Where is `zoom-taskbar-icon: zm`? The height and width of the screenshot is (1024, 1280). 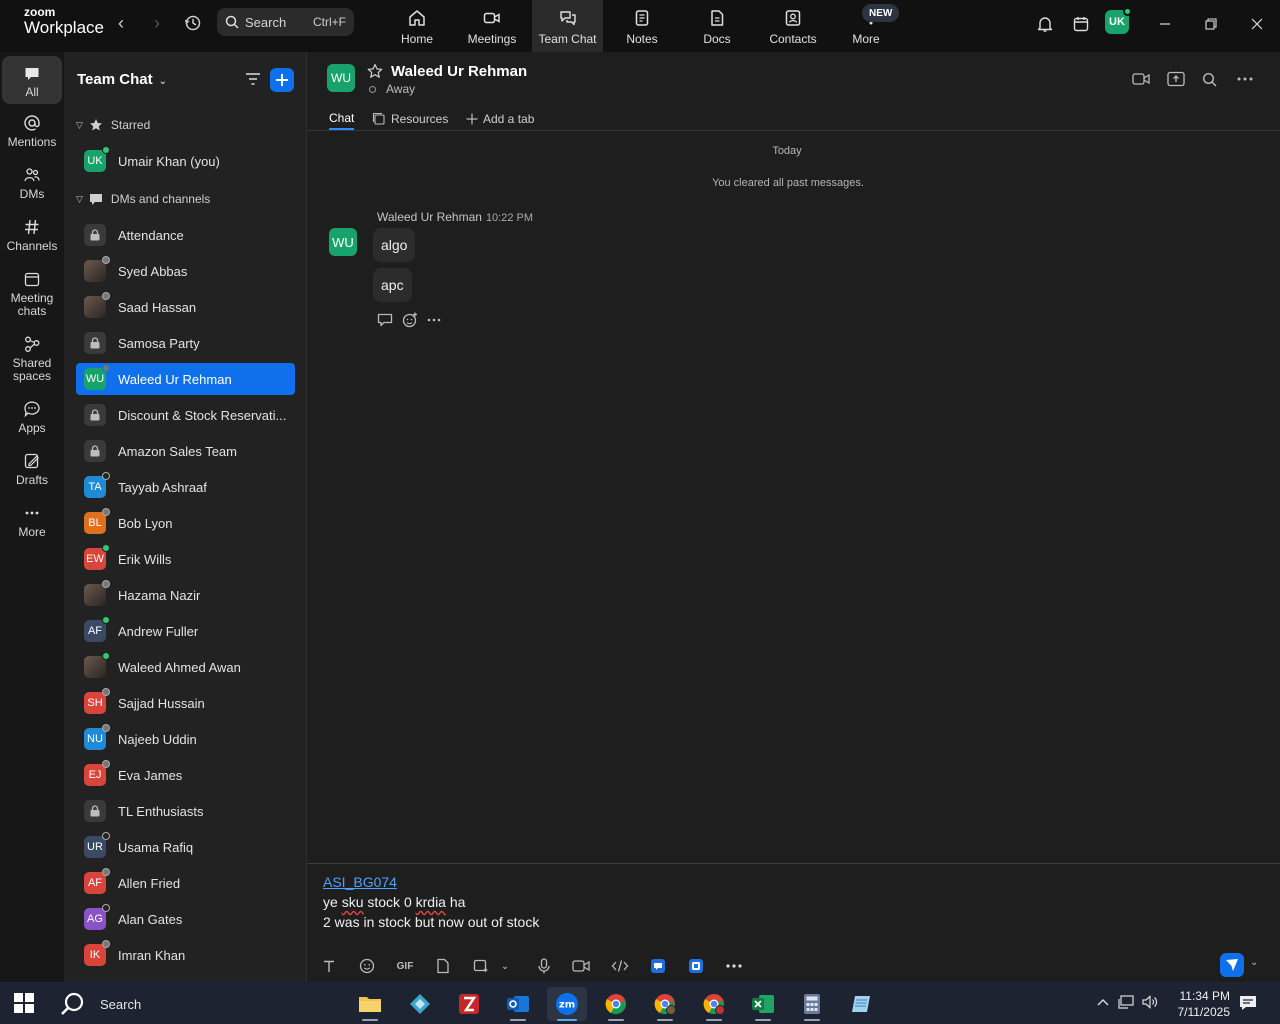
zoom-taskbar-icon: zm is located at coordinates (567, 1004).